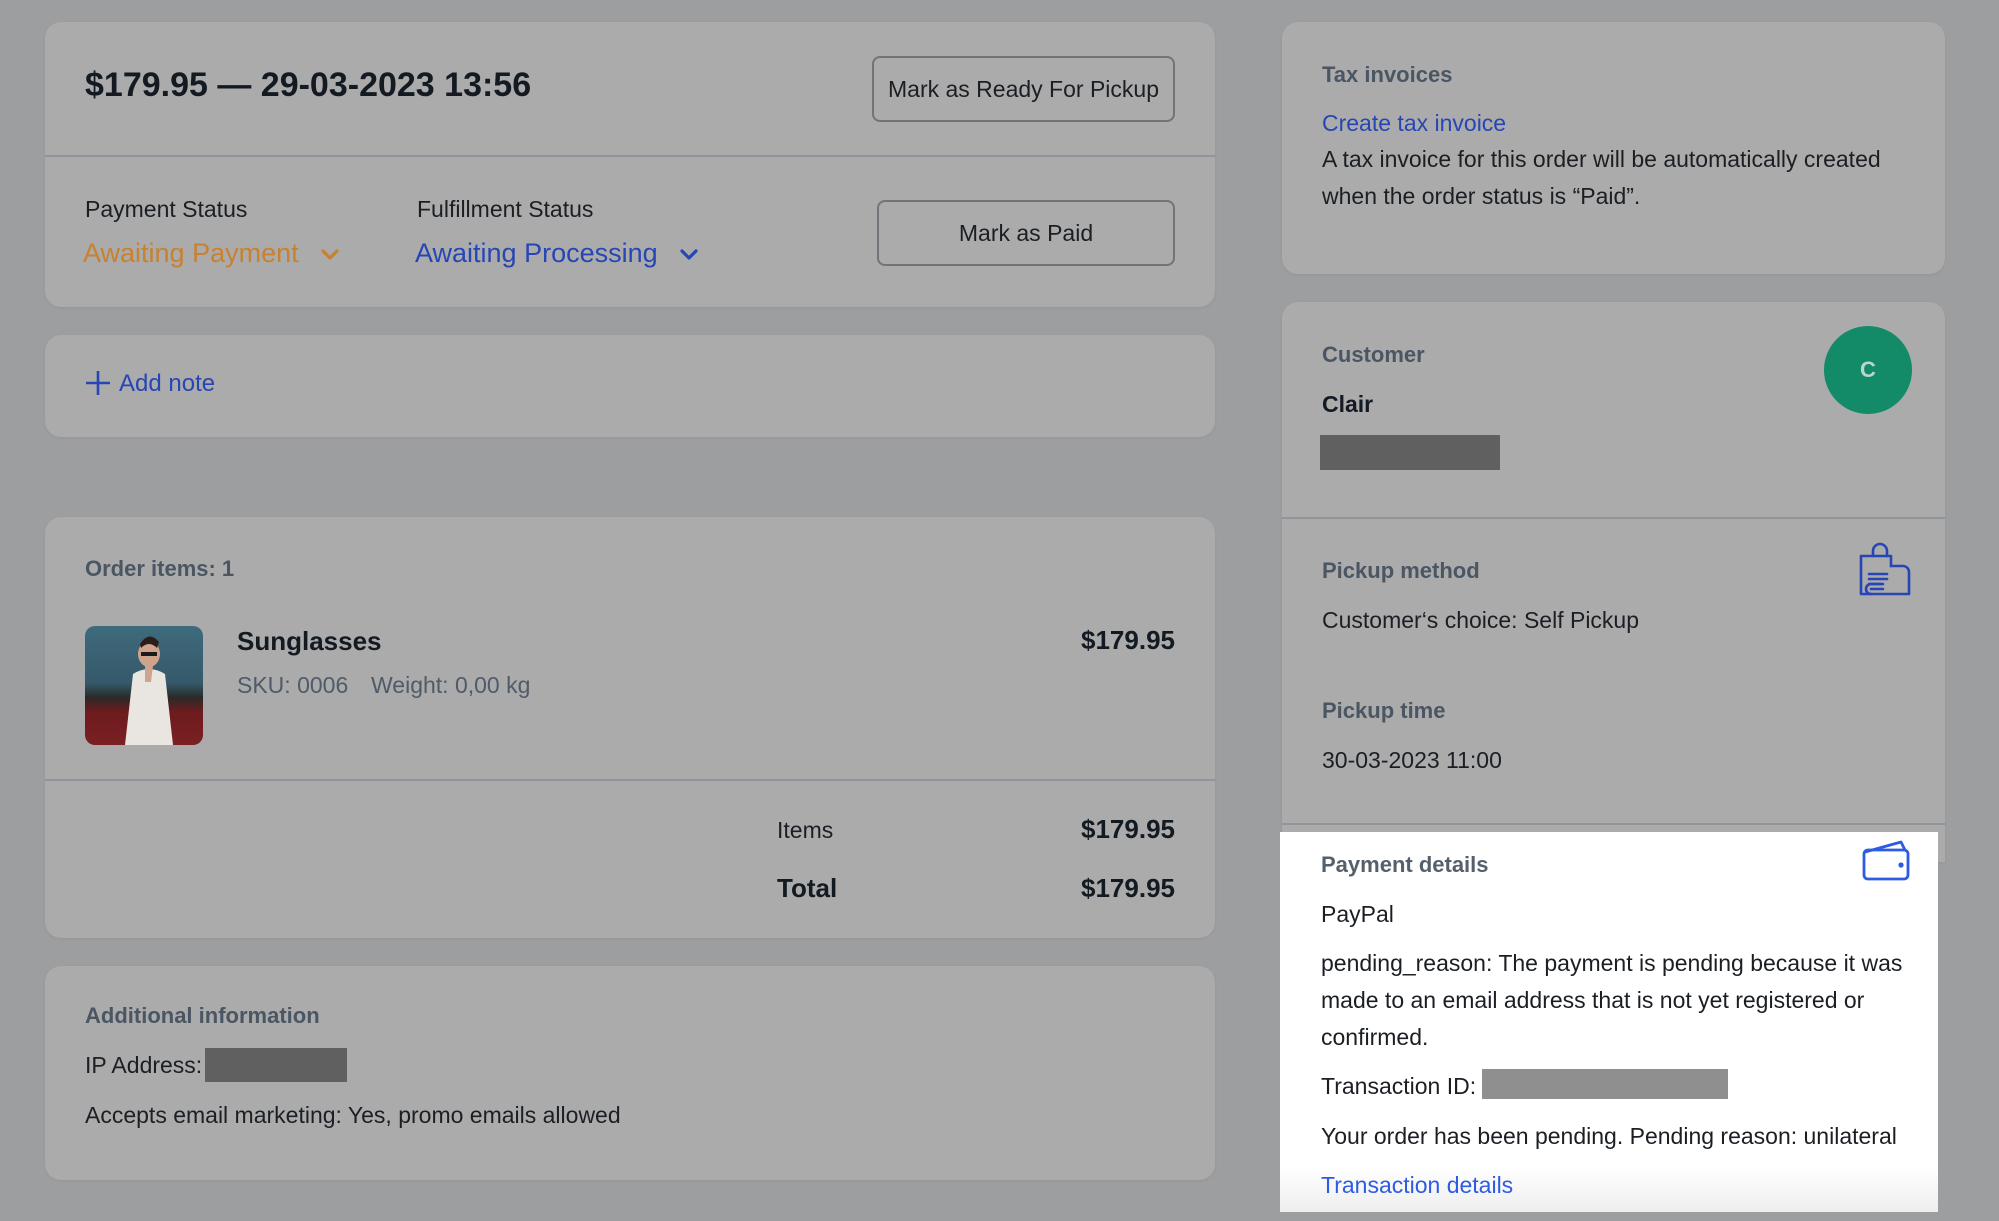 This screenshot has width=1999, height=1221. What do you see at coordinates (630, 386) in the screenshot?
I see `note-card: Add note` at bounding box center [630, 386].